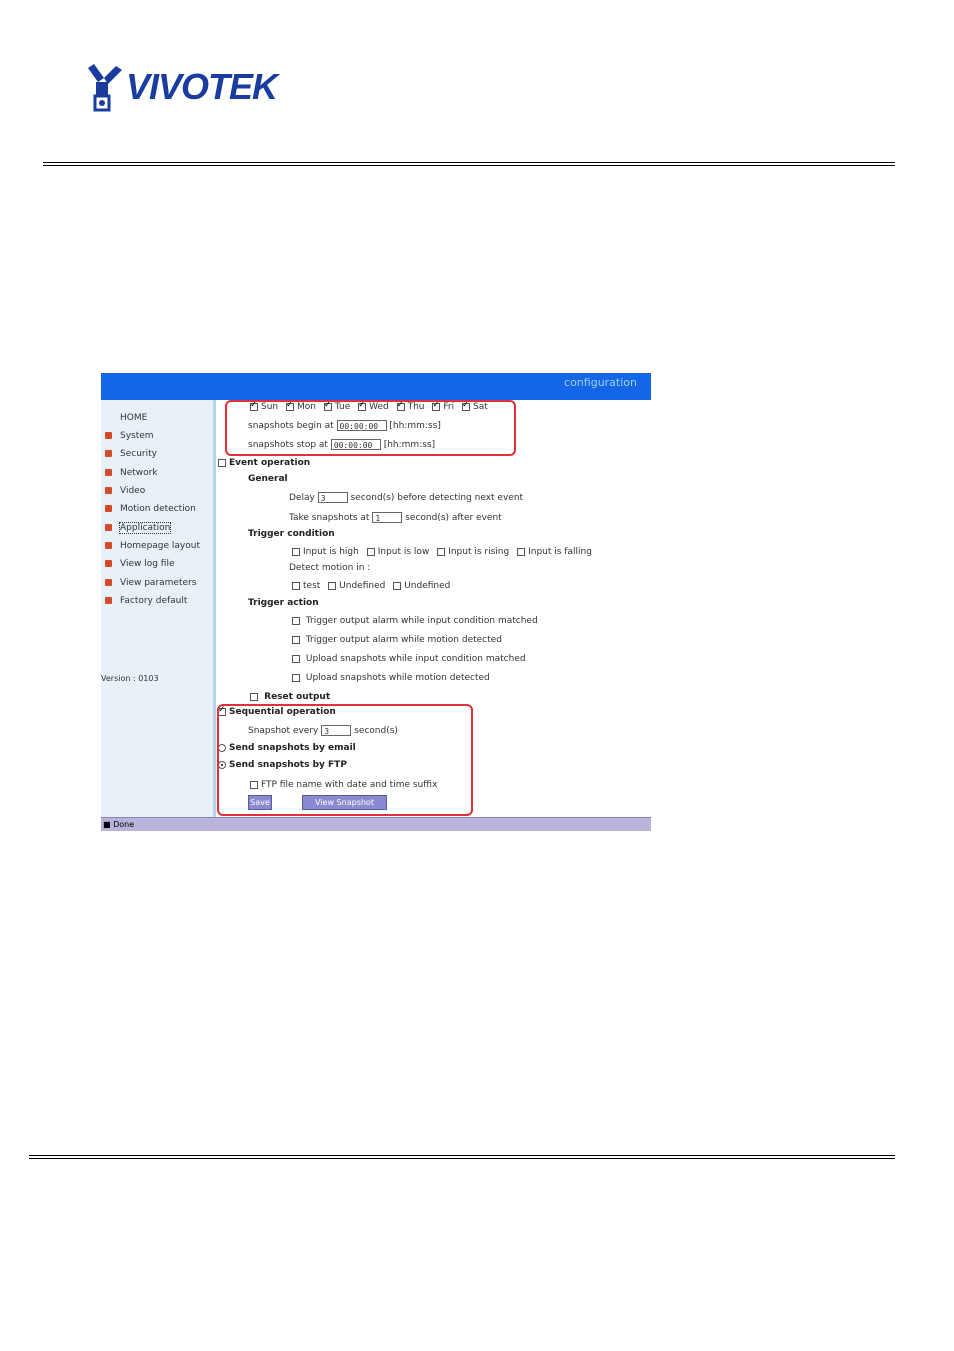 This screenshot has height=1351, width=954. What do you see at coordinates (453, 518) in the screenshot?
I see `take-suffix: second(s) after event` at bounding box center [453, 518].